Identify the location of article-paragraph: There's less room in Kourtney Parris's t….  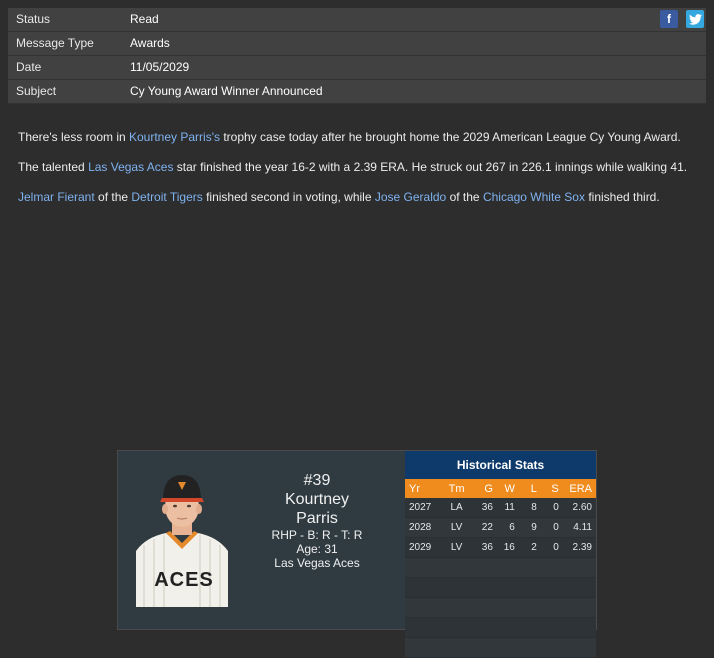
(353, 137).